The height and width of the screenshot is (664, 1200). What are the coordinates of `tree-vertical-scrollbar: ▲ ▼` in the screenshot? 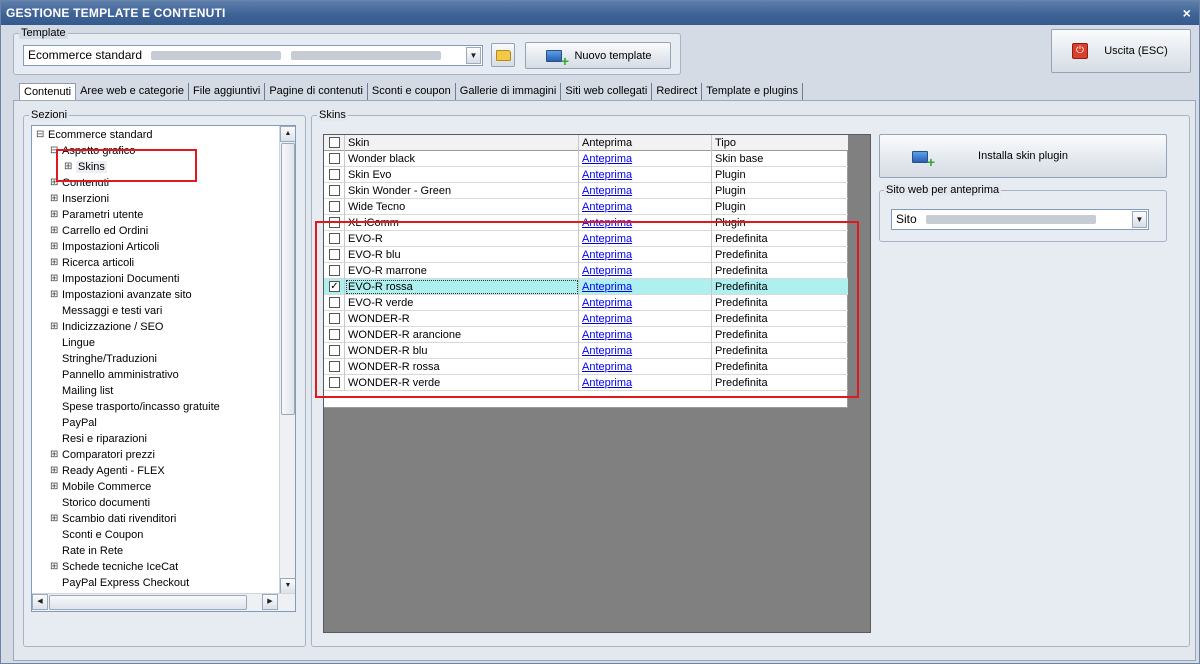 It's located at (287, 360).